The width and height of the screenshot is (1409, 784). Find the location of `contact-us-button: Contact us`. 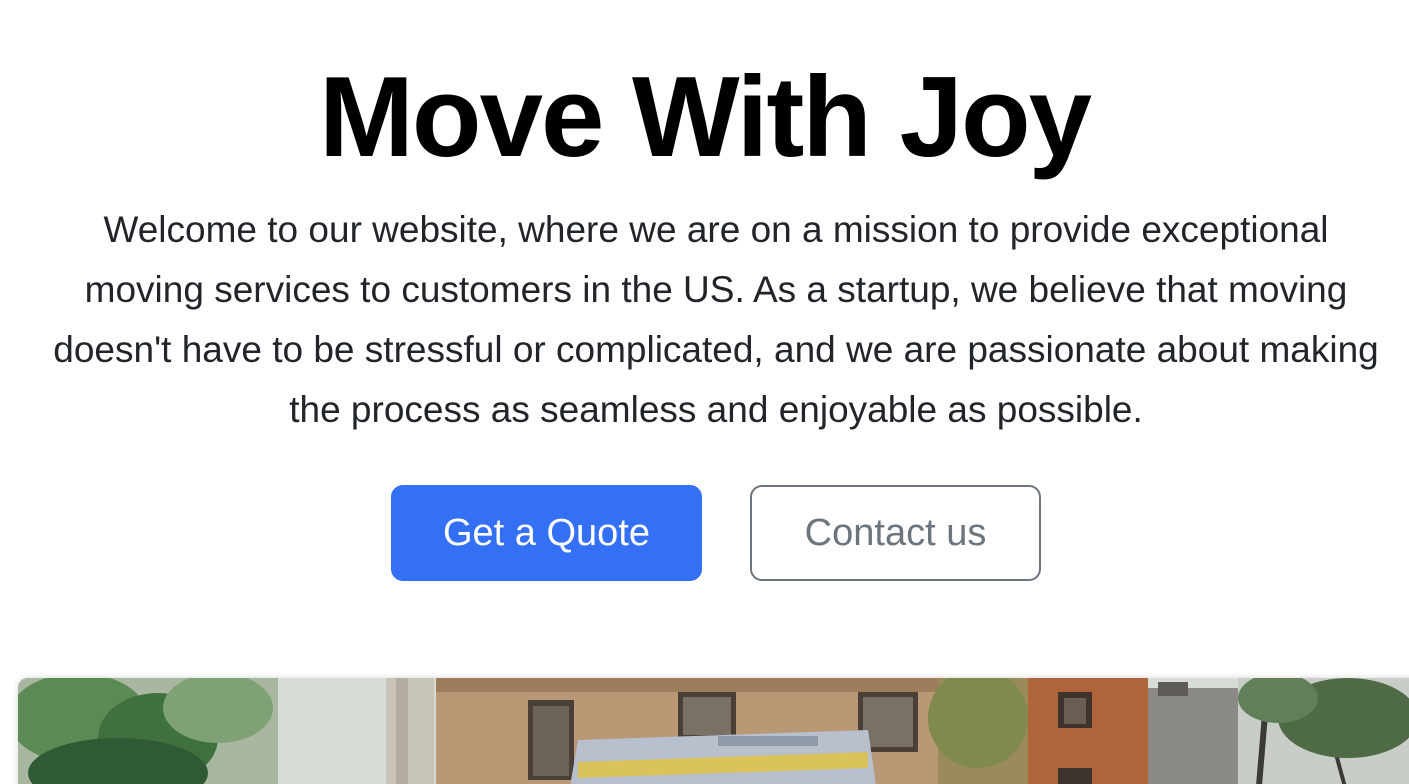

contact-us-button: Contact us is located at coordinates (895, 533).